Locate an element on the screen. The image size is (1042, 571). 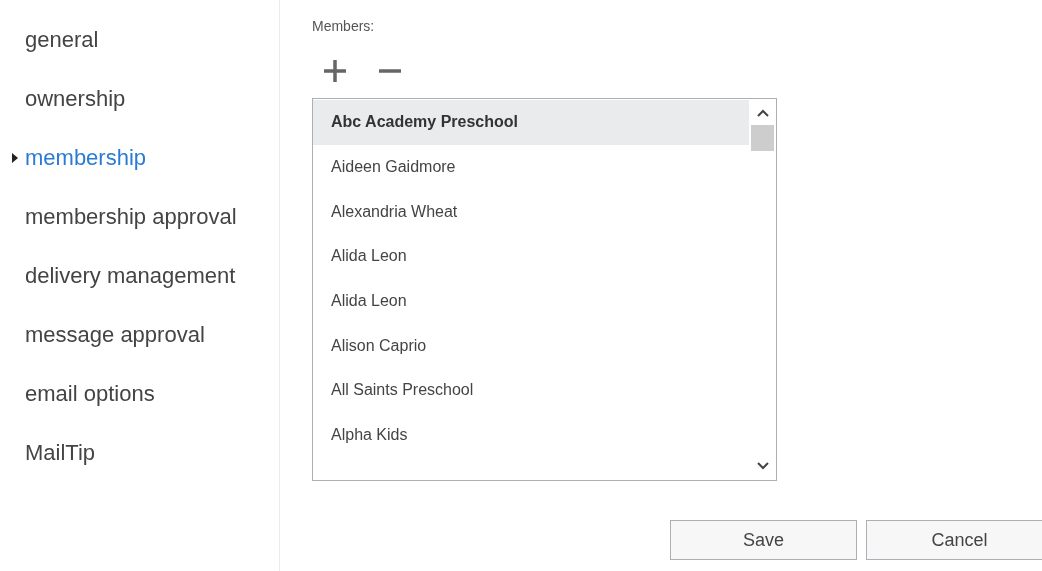
nav-link: general is located at coordinates (62, 39).